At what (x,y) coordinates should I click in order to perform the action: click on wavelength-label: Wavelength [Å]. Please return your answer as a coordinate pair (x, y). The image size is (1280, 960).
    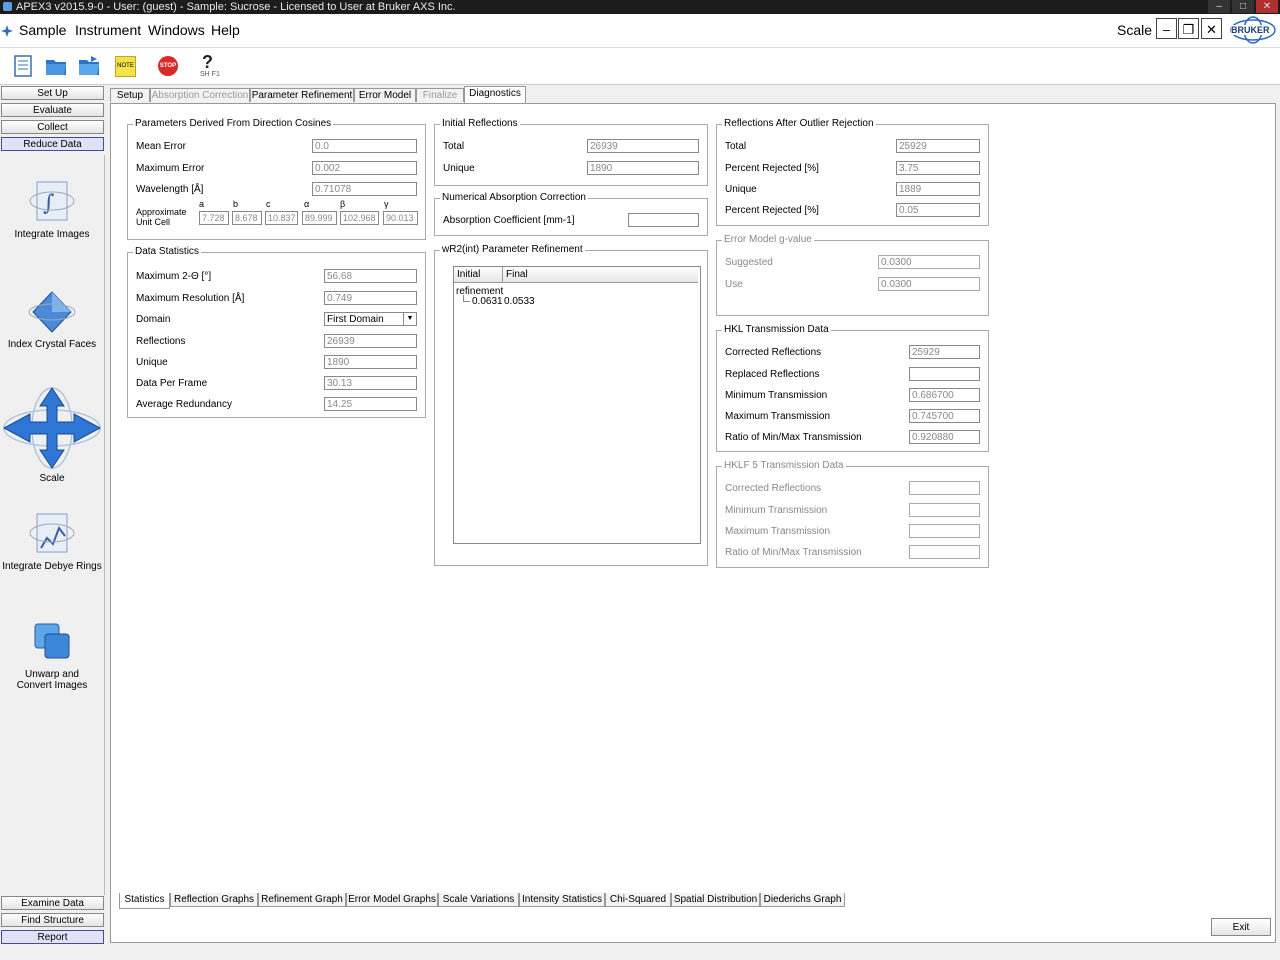
    Looking at the image, I should click on (170, 189).